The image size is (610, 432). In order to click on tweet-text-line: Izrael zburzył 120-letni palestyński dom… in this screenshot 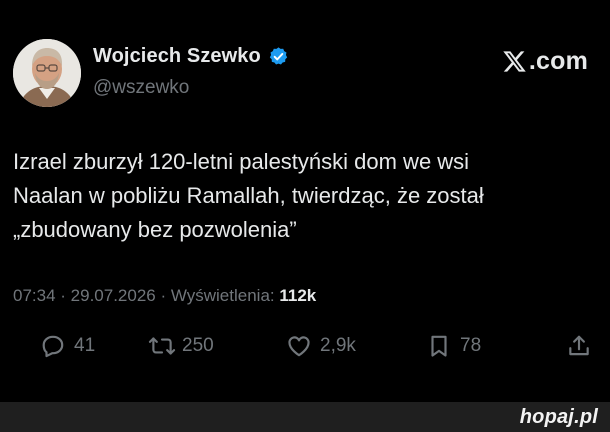, I will do `click(241, 161)`.